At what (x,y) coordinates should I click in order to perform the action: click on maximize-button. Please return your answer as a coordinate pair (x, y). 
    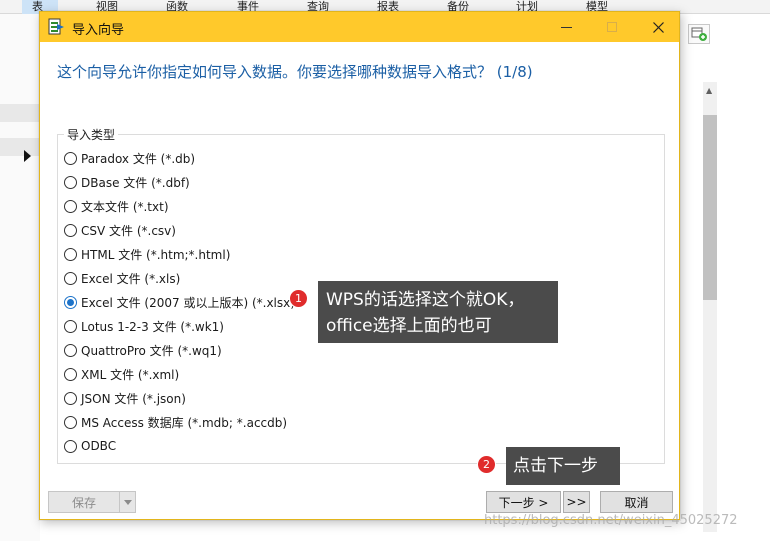
    Looking at the image, I should click on (612, 27).